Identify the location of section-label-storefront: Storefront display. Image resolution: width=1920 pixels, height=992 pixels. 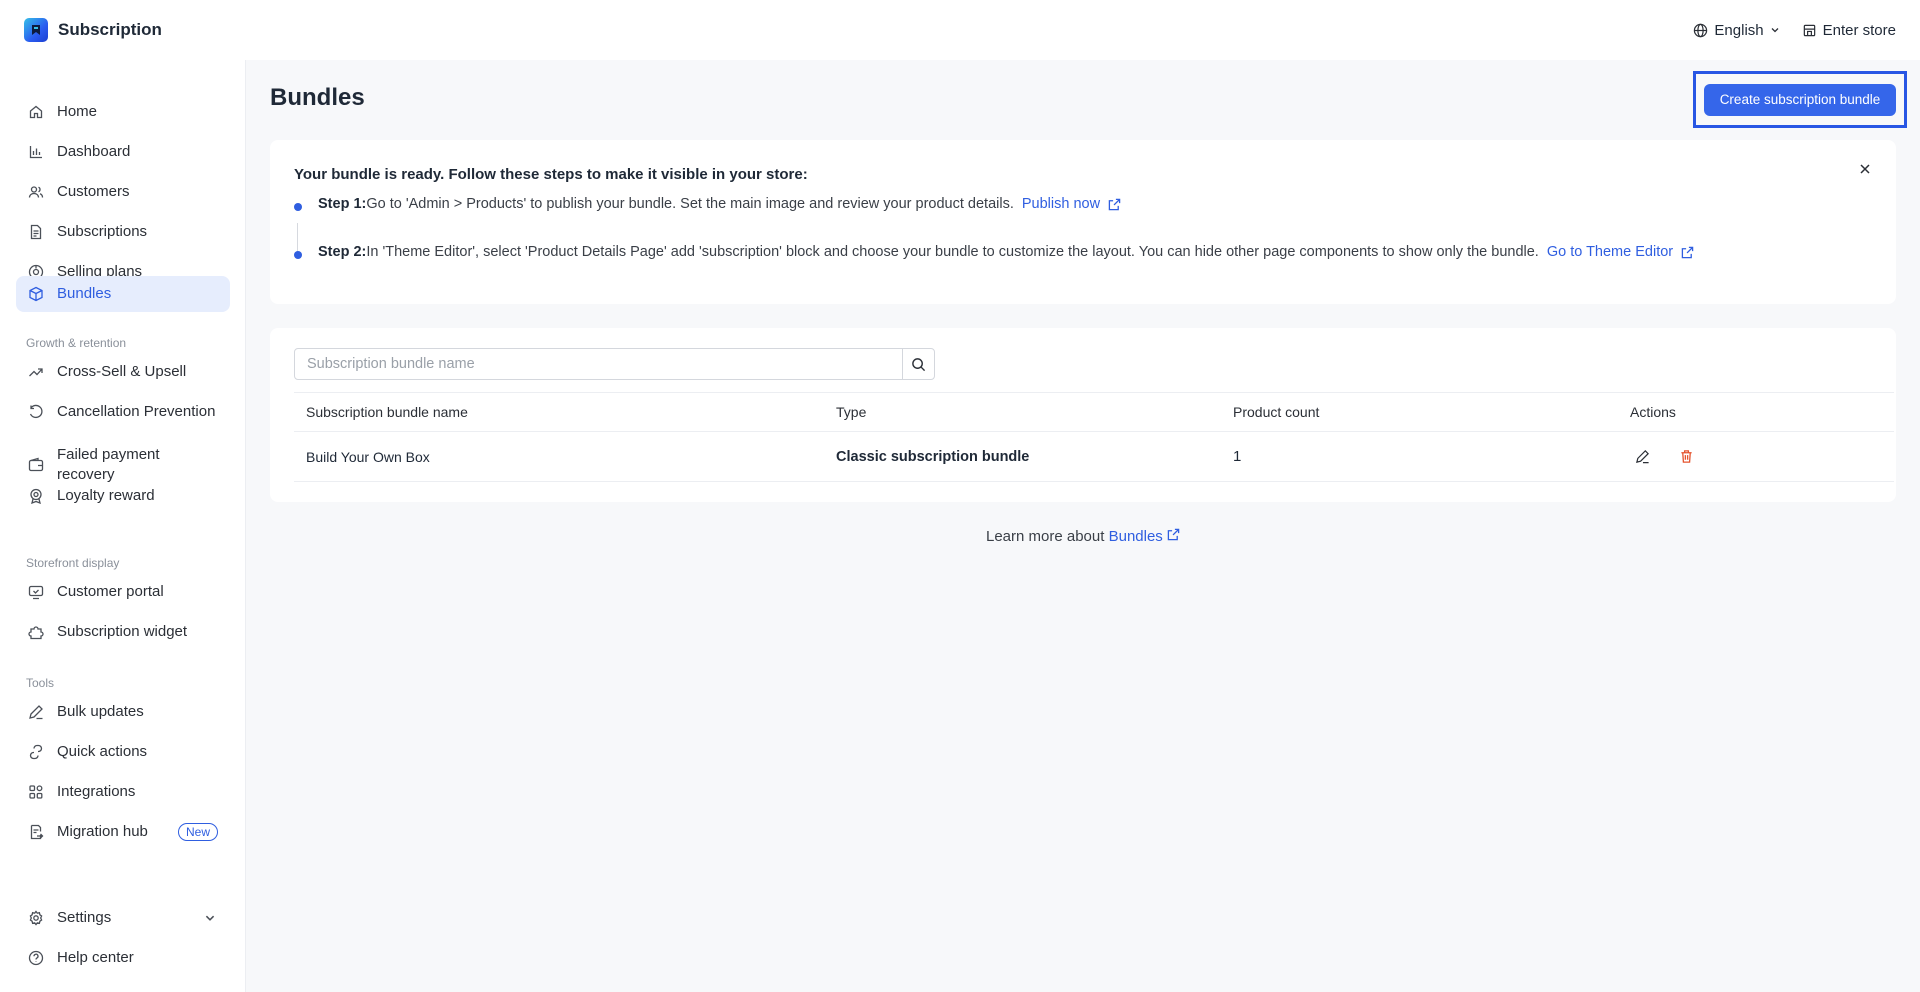
(73, 563).